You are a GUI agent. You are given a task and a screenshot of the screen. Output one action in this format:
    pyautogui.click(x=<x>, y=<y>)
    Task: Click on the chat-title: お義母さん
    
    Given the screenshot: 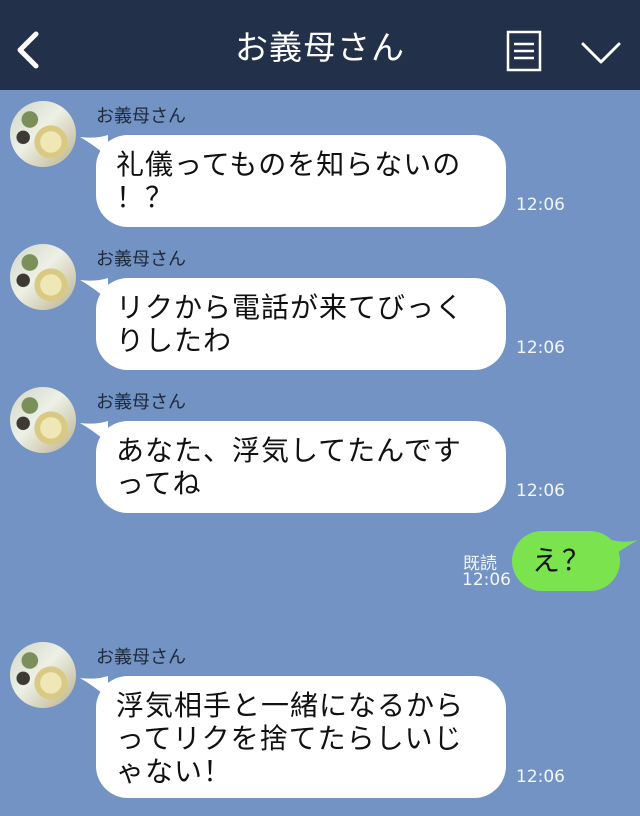 What is the action you would take?
    pyautogui.click(x=320, y=47)
    